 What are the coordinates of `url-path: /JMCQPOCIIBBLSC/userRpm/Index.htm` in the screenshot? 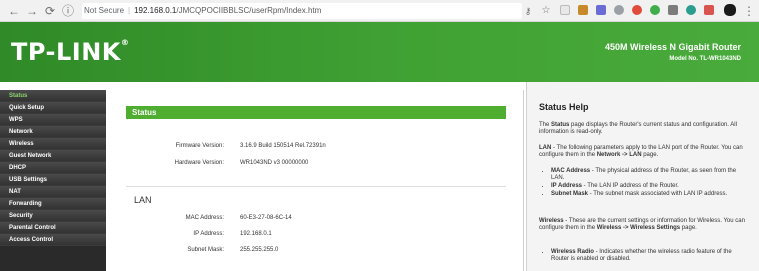 It's located at (249, 10).